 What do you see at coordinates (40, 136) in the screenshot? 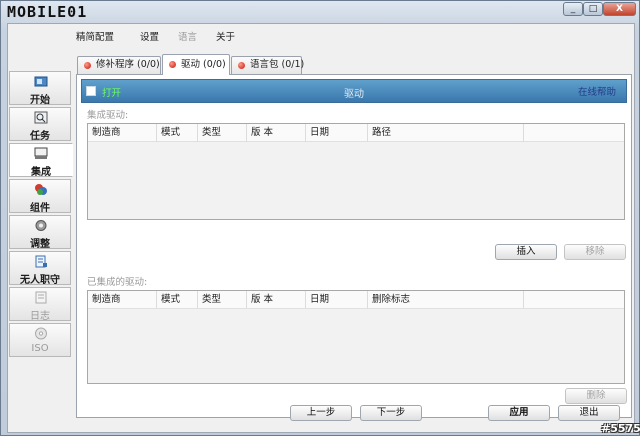
I see `nav-item-label: 任务` at bounding box center [40, 136].